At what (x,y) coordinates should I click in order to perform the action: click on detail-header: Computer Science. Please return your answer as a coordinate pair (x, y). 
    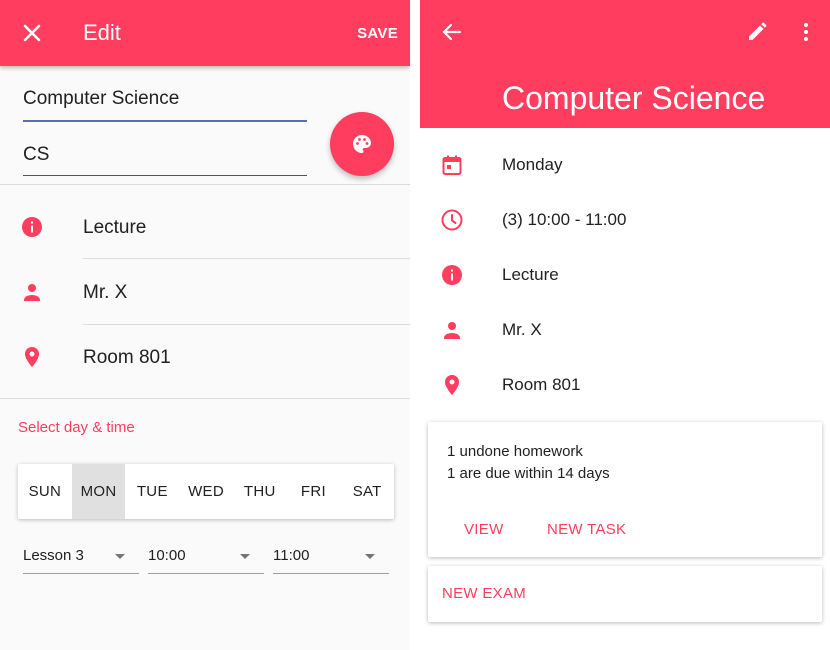
    Looking at the image, I should click on (625, 64).